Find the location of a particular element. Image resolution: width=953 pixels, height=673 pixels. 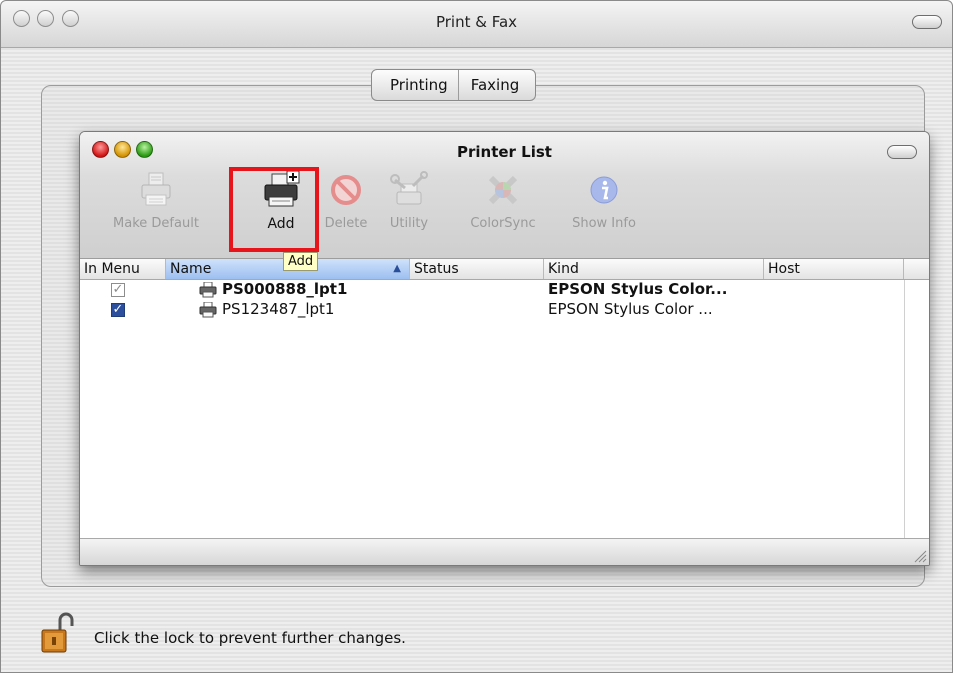

delete-button: Delete is located at coordinates (346, 200).